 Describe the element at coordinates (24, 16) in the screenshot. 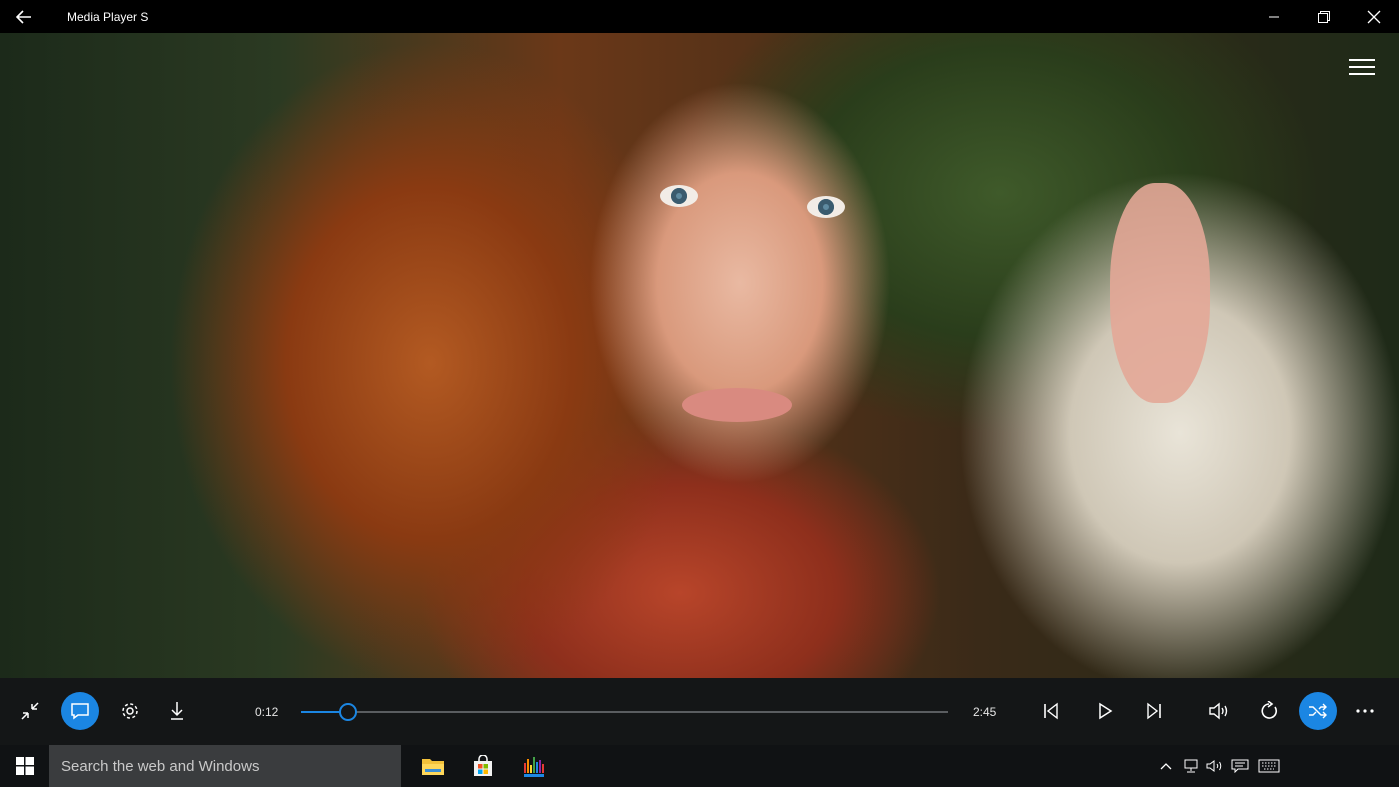

I see `back-arrow-icon` at that location.